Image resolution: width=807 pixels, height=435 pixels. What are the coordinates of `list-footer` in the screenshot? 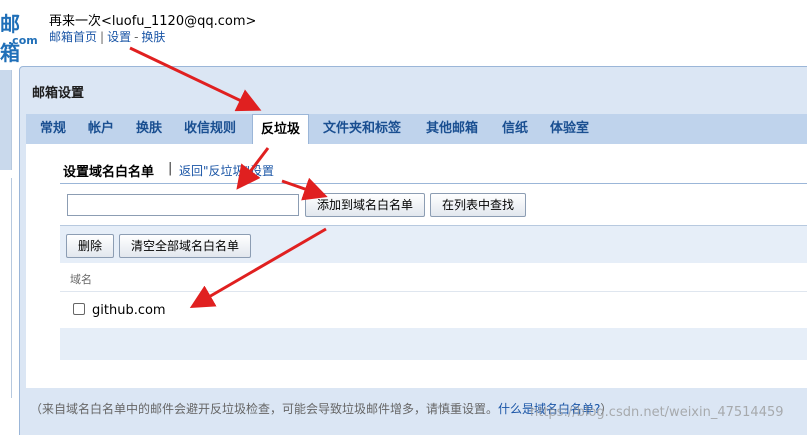 It's located at (433, 344).